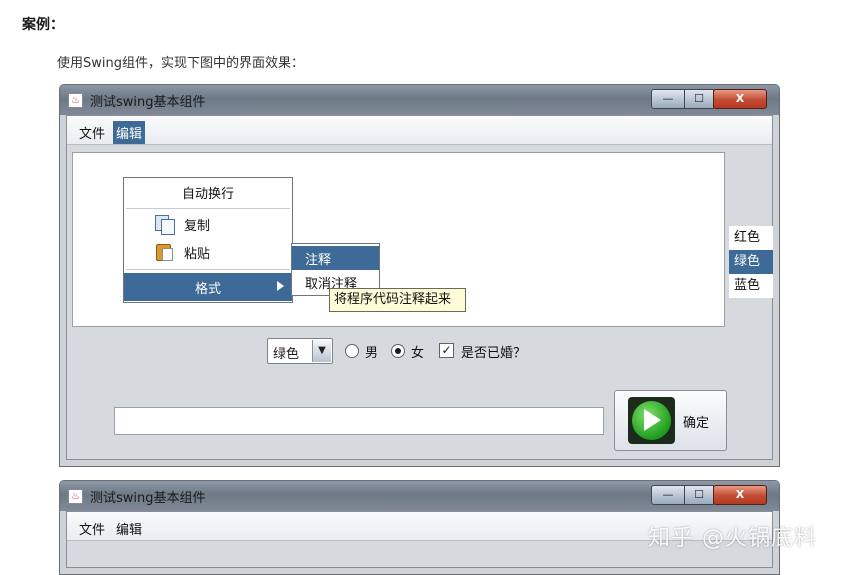 The width and height of the screenshot is (856, 575). What do you see at coordinates (321, 351) in the screenshot?
I see `chevron-down-icon: ▼` at bounding box center [321, 351].